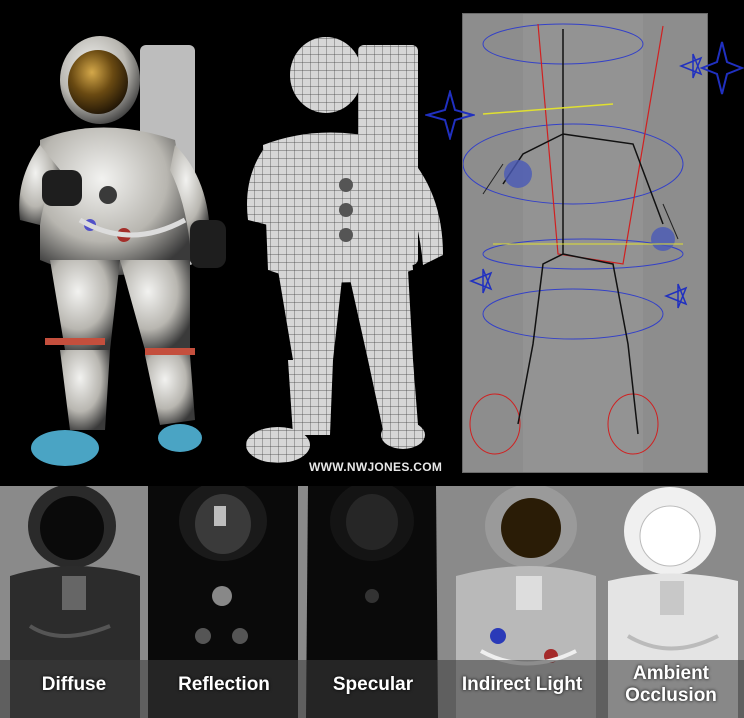 This screenshot has height=718, width=744. What do you see at coordinates (671, 684) in the screenshot?
I see `ambient-occlusion-label: Ambient Occlusion` at bounding box center [671, 684].